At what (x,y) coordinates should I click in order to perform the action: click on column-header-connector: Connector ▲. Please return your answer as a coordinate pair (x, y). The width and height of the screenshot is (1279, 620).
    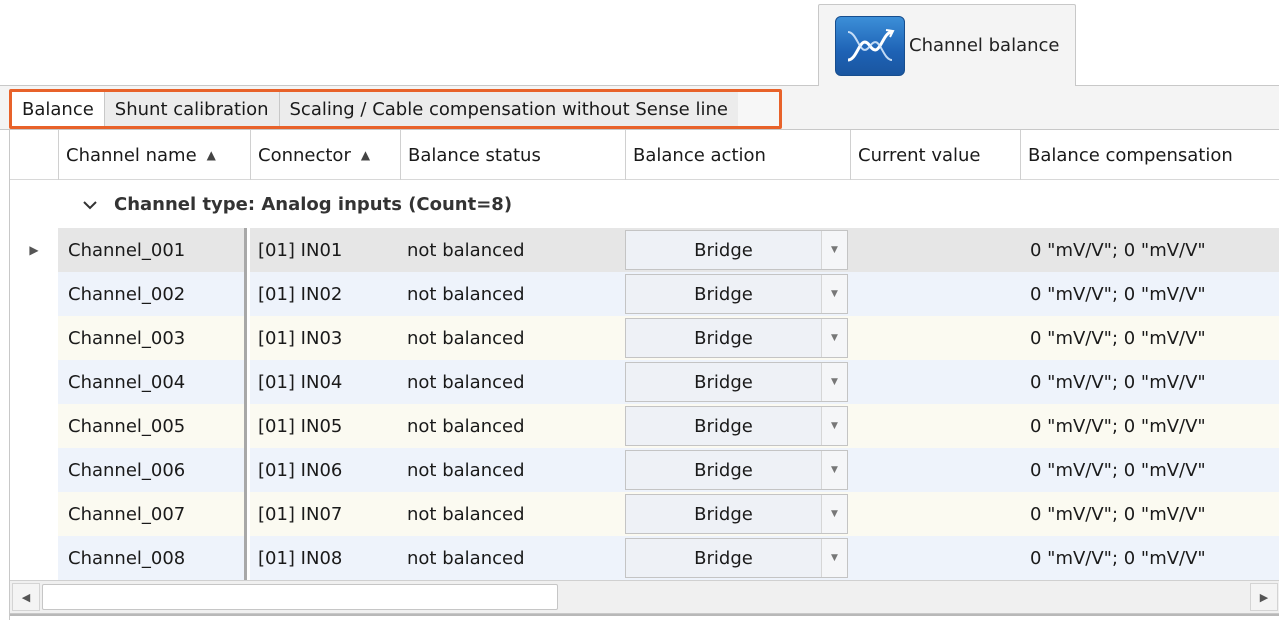
    Looking at the image, I should click on (325, 155).